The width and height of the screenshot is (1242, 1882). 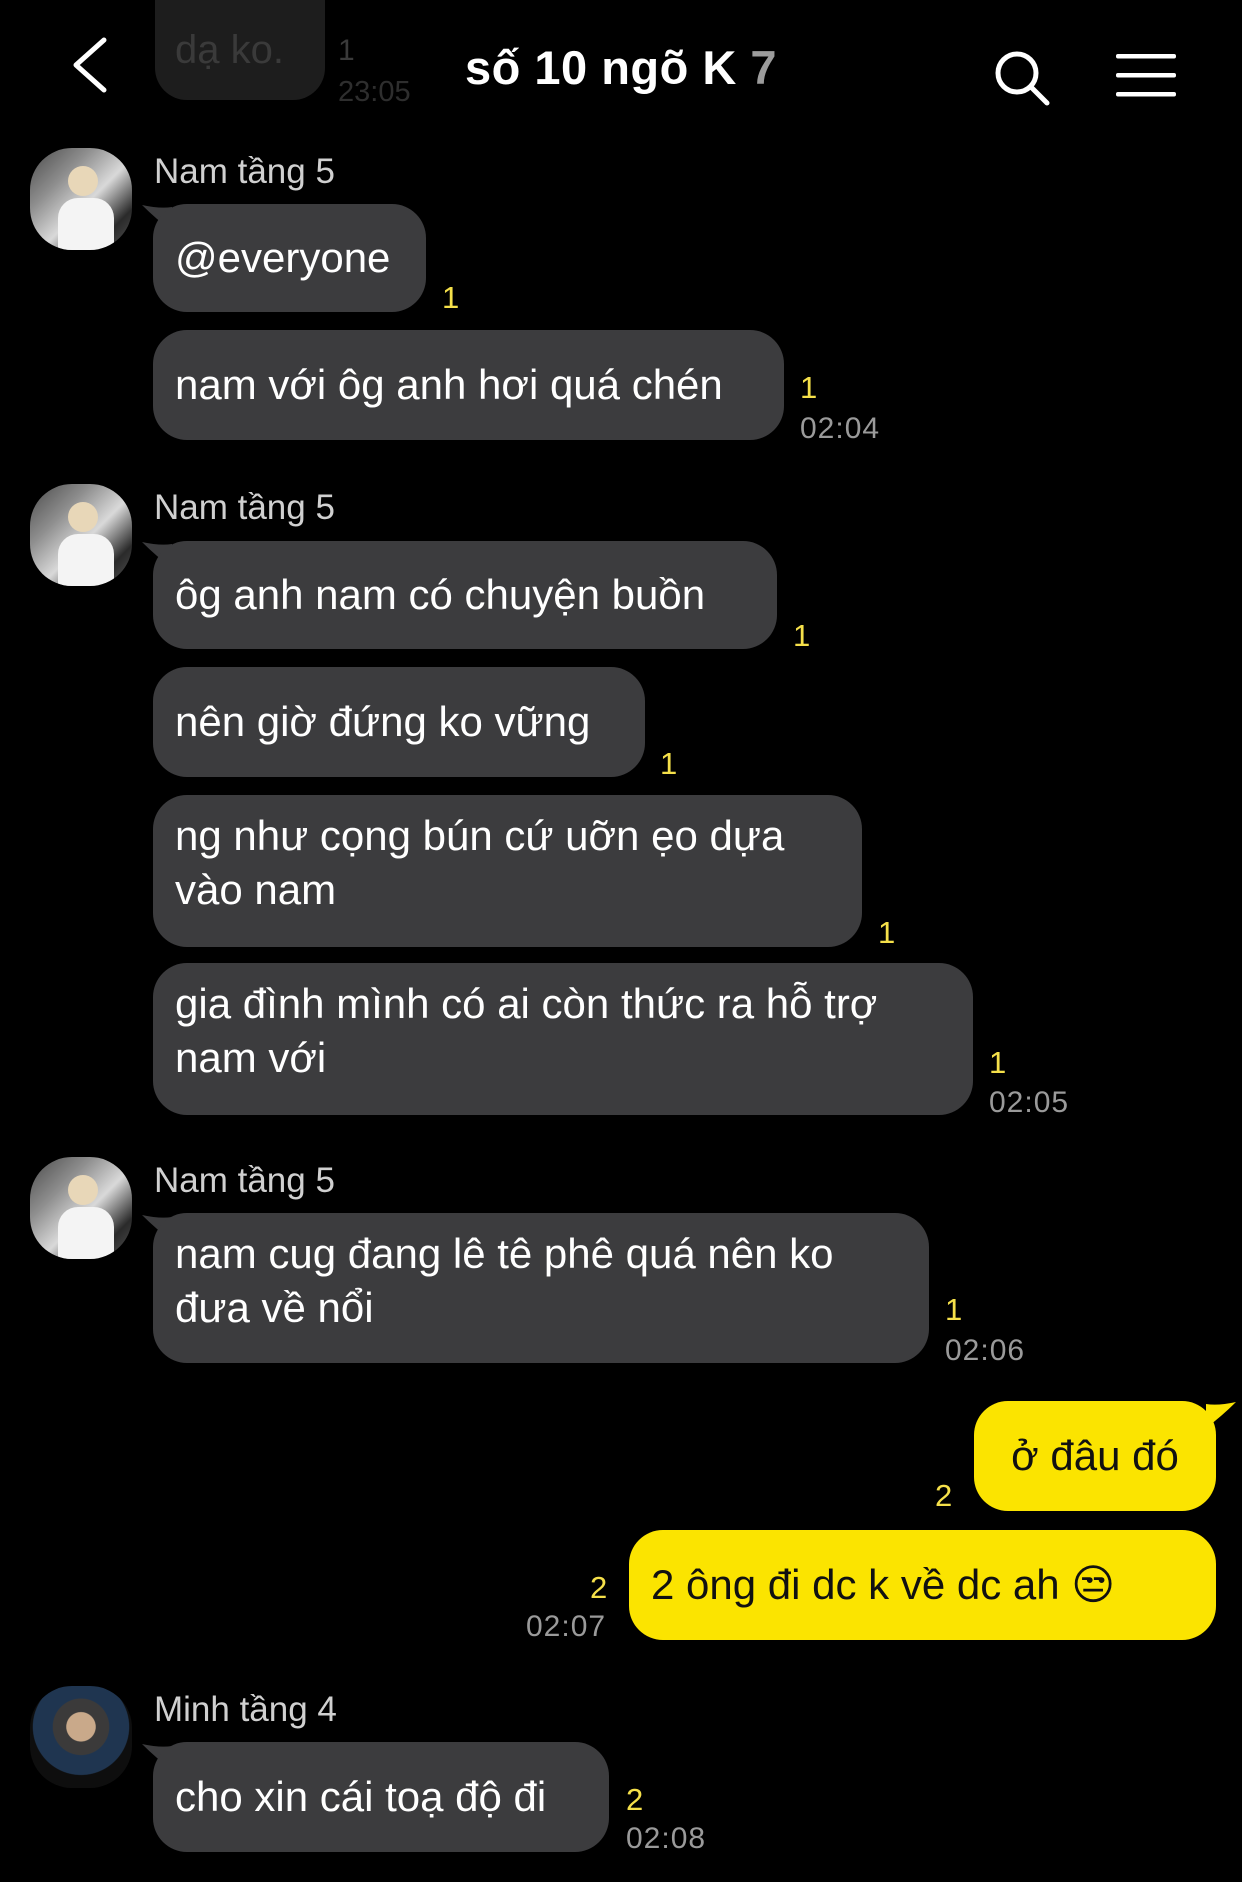 I want to click on avatar-minh, so click(x=81, y=1737).